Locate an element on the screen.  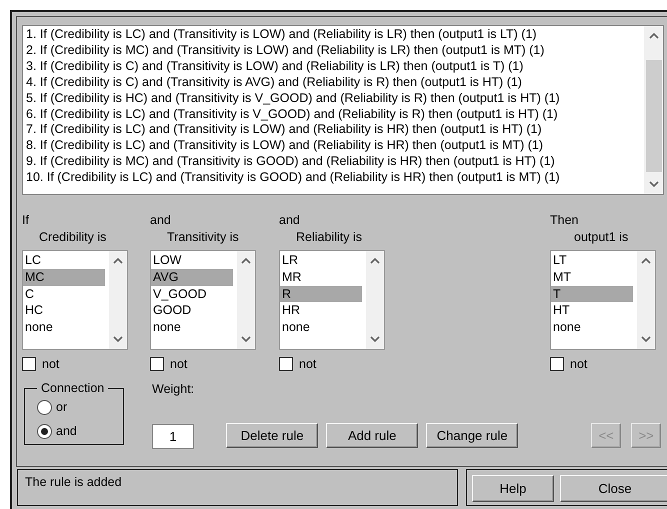
list-item: HR is located at coordinates (321, 311).